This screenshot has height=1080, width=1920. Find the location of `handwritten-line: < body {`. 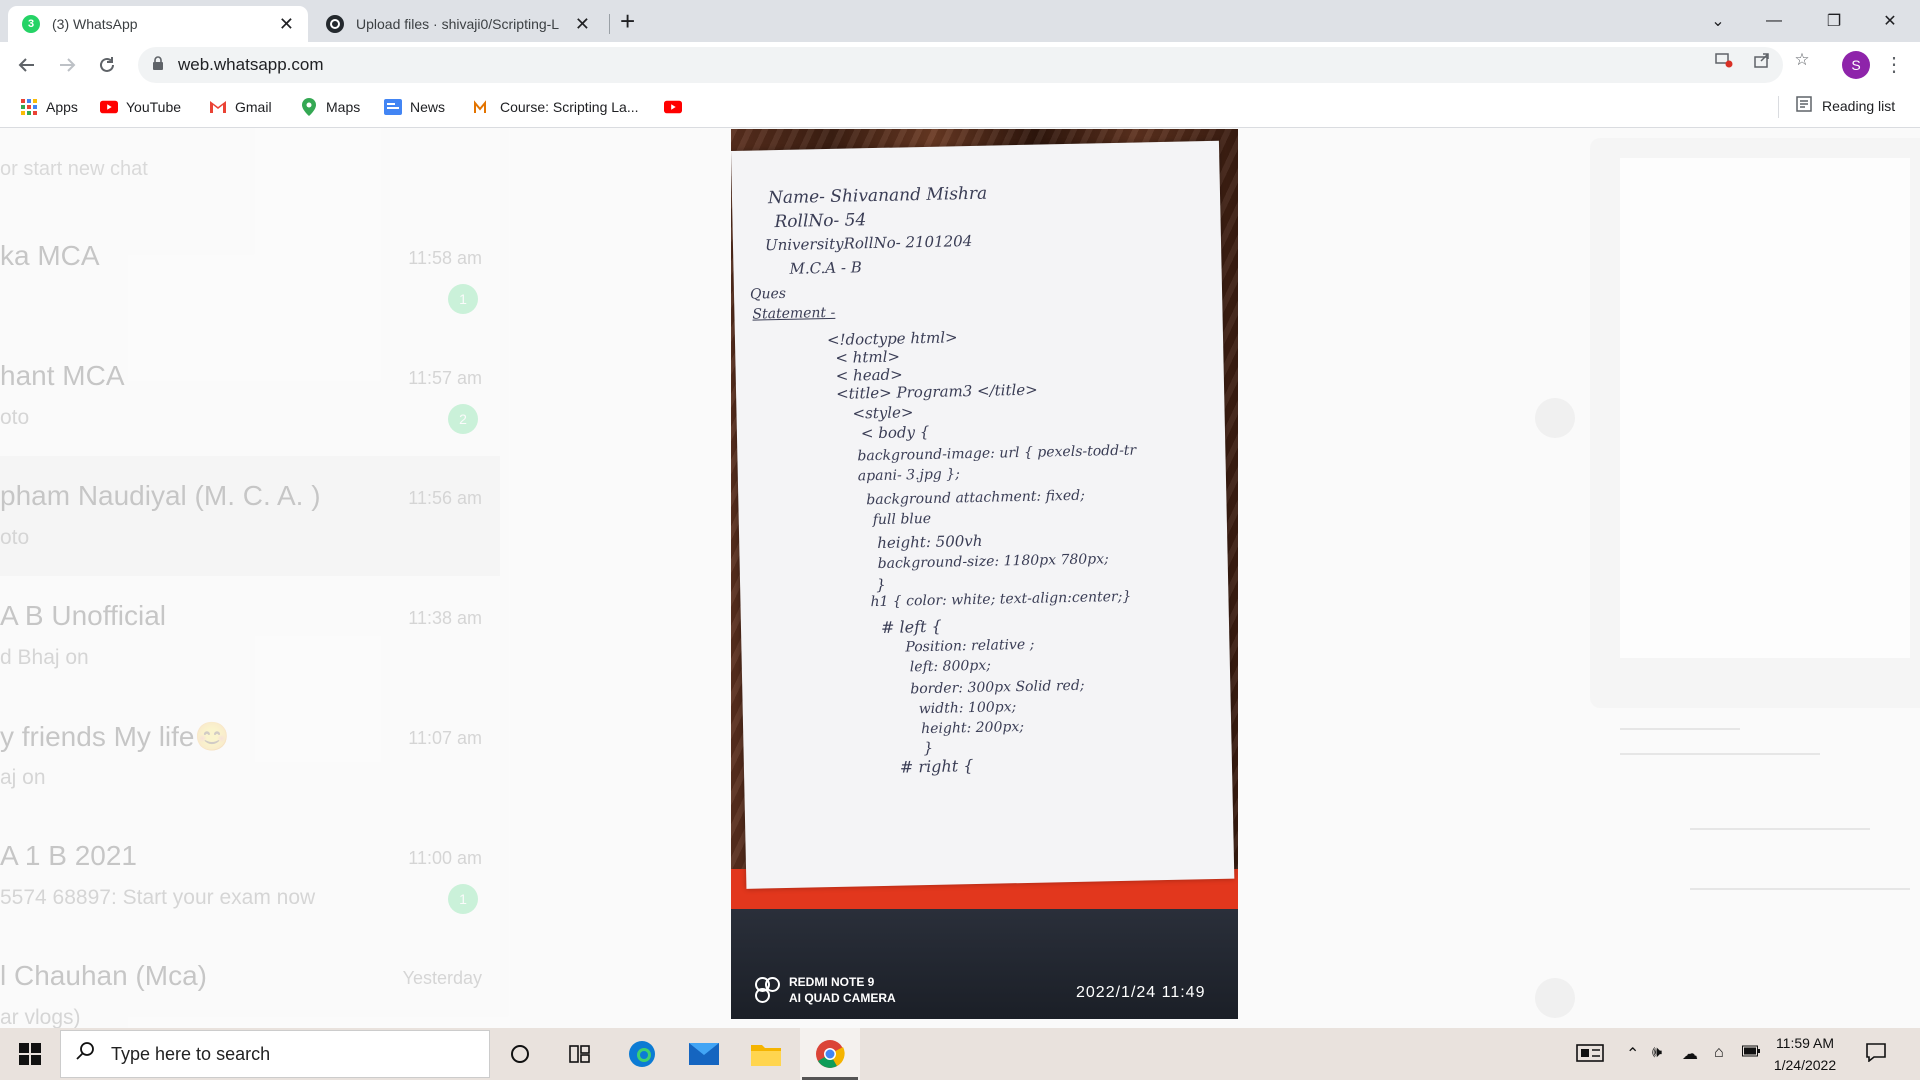

handwritten-line: < body { is located at coordinates (895, 432).